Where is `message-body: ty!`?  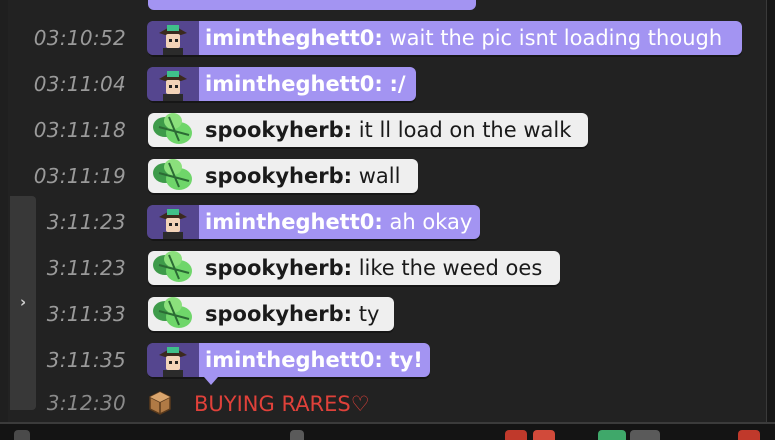 message-body: ty! is located at coordinates (406, 360).